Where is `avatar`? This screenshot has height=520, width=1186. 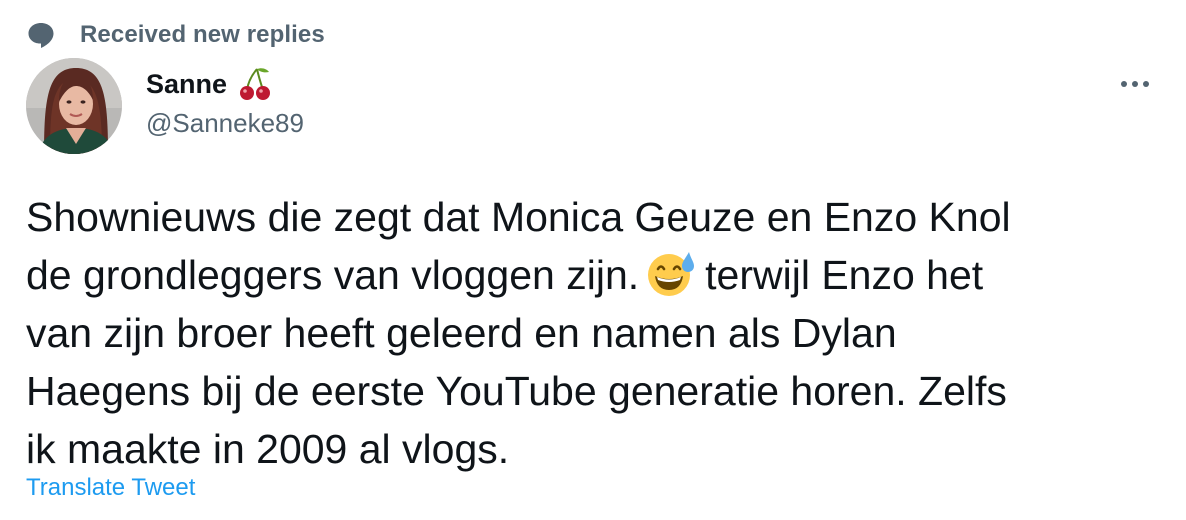
avatar is located at coordinates (74, 106).